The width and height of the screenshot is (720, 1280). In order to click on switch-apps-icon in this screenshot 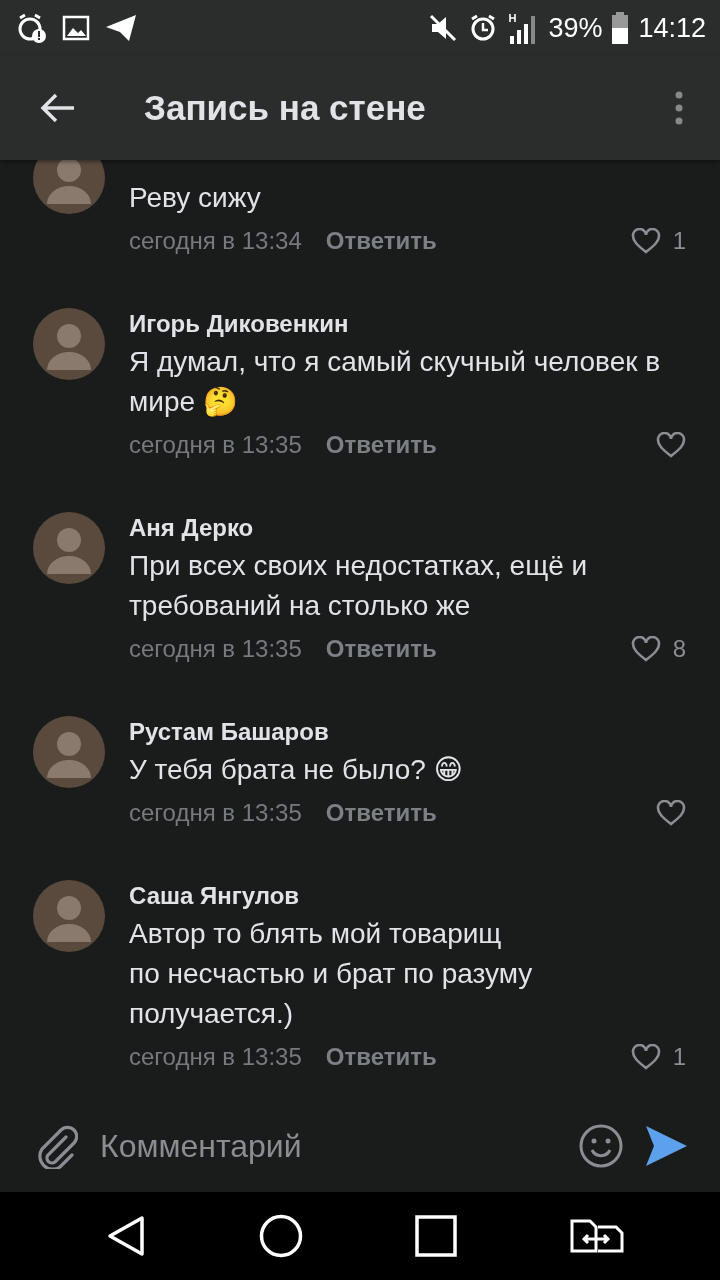, I will do `click(596, 1236)`.